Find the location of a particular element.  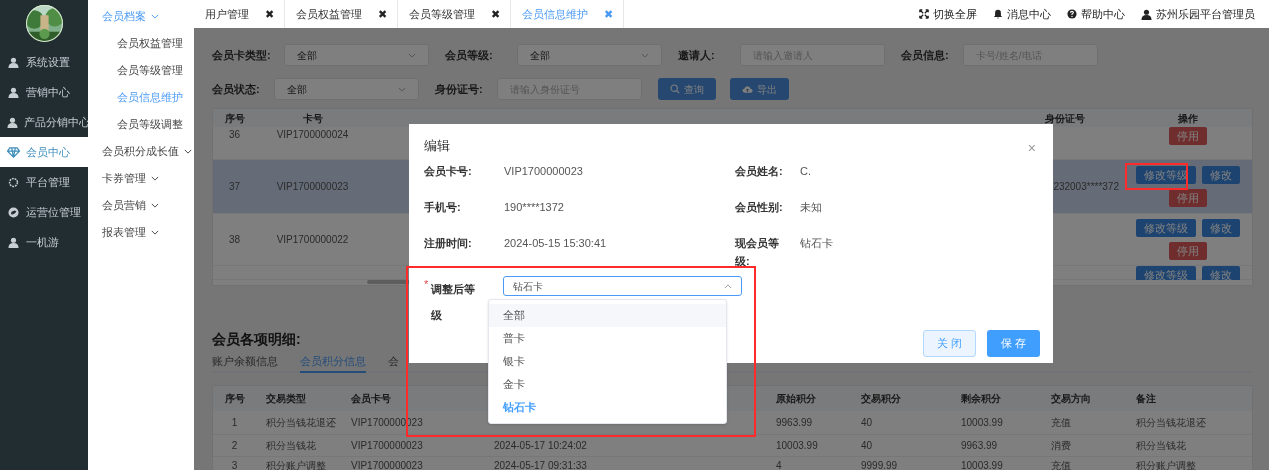

table-cell-text: VIP1700000024 is located at coordinates (312, 135).